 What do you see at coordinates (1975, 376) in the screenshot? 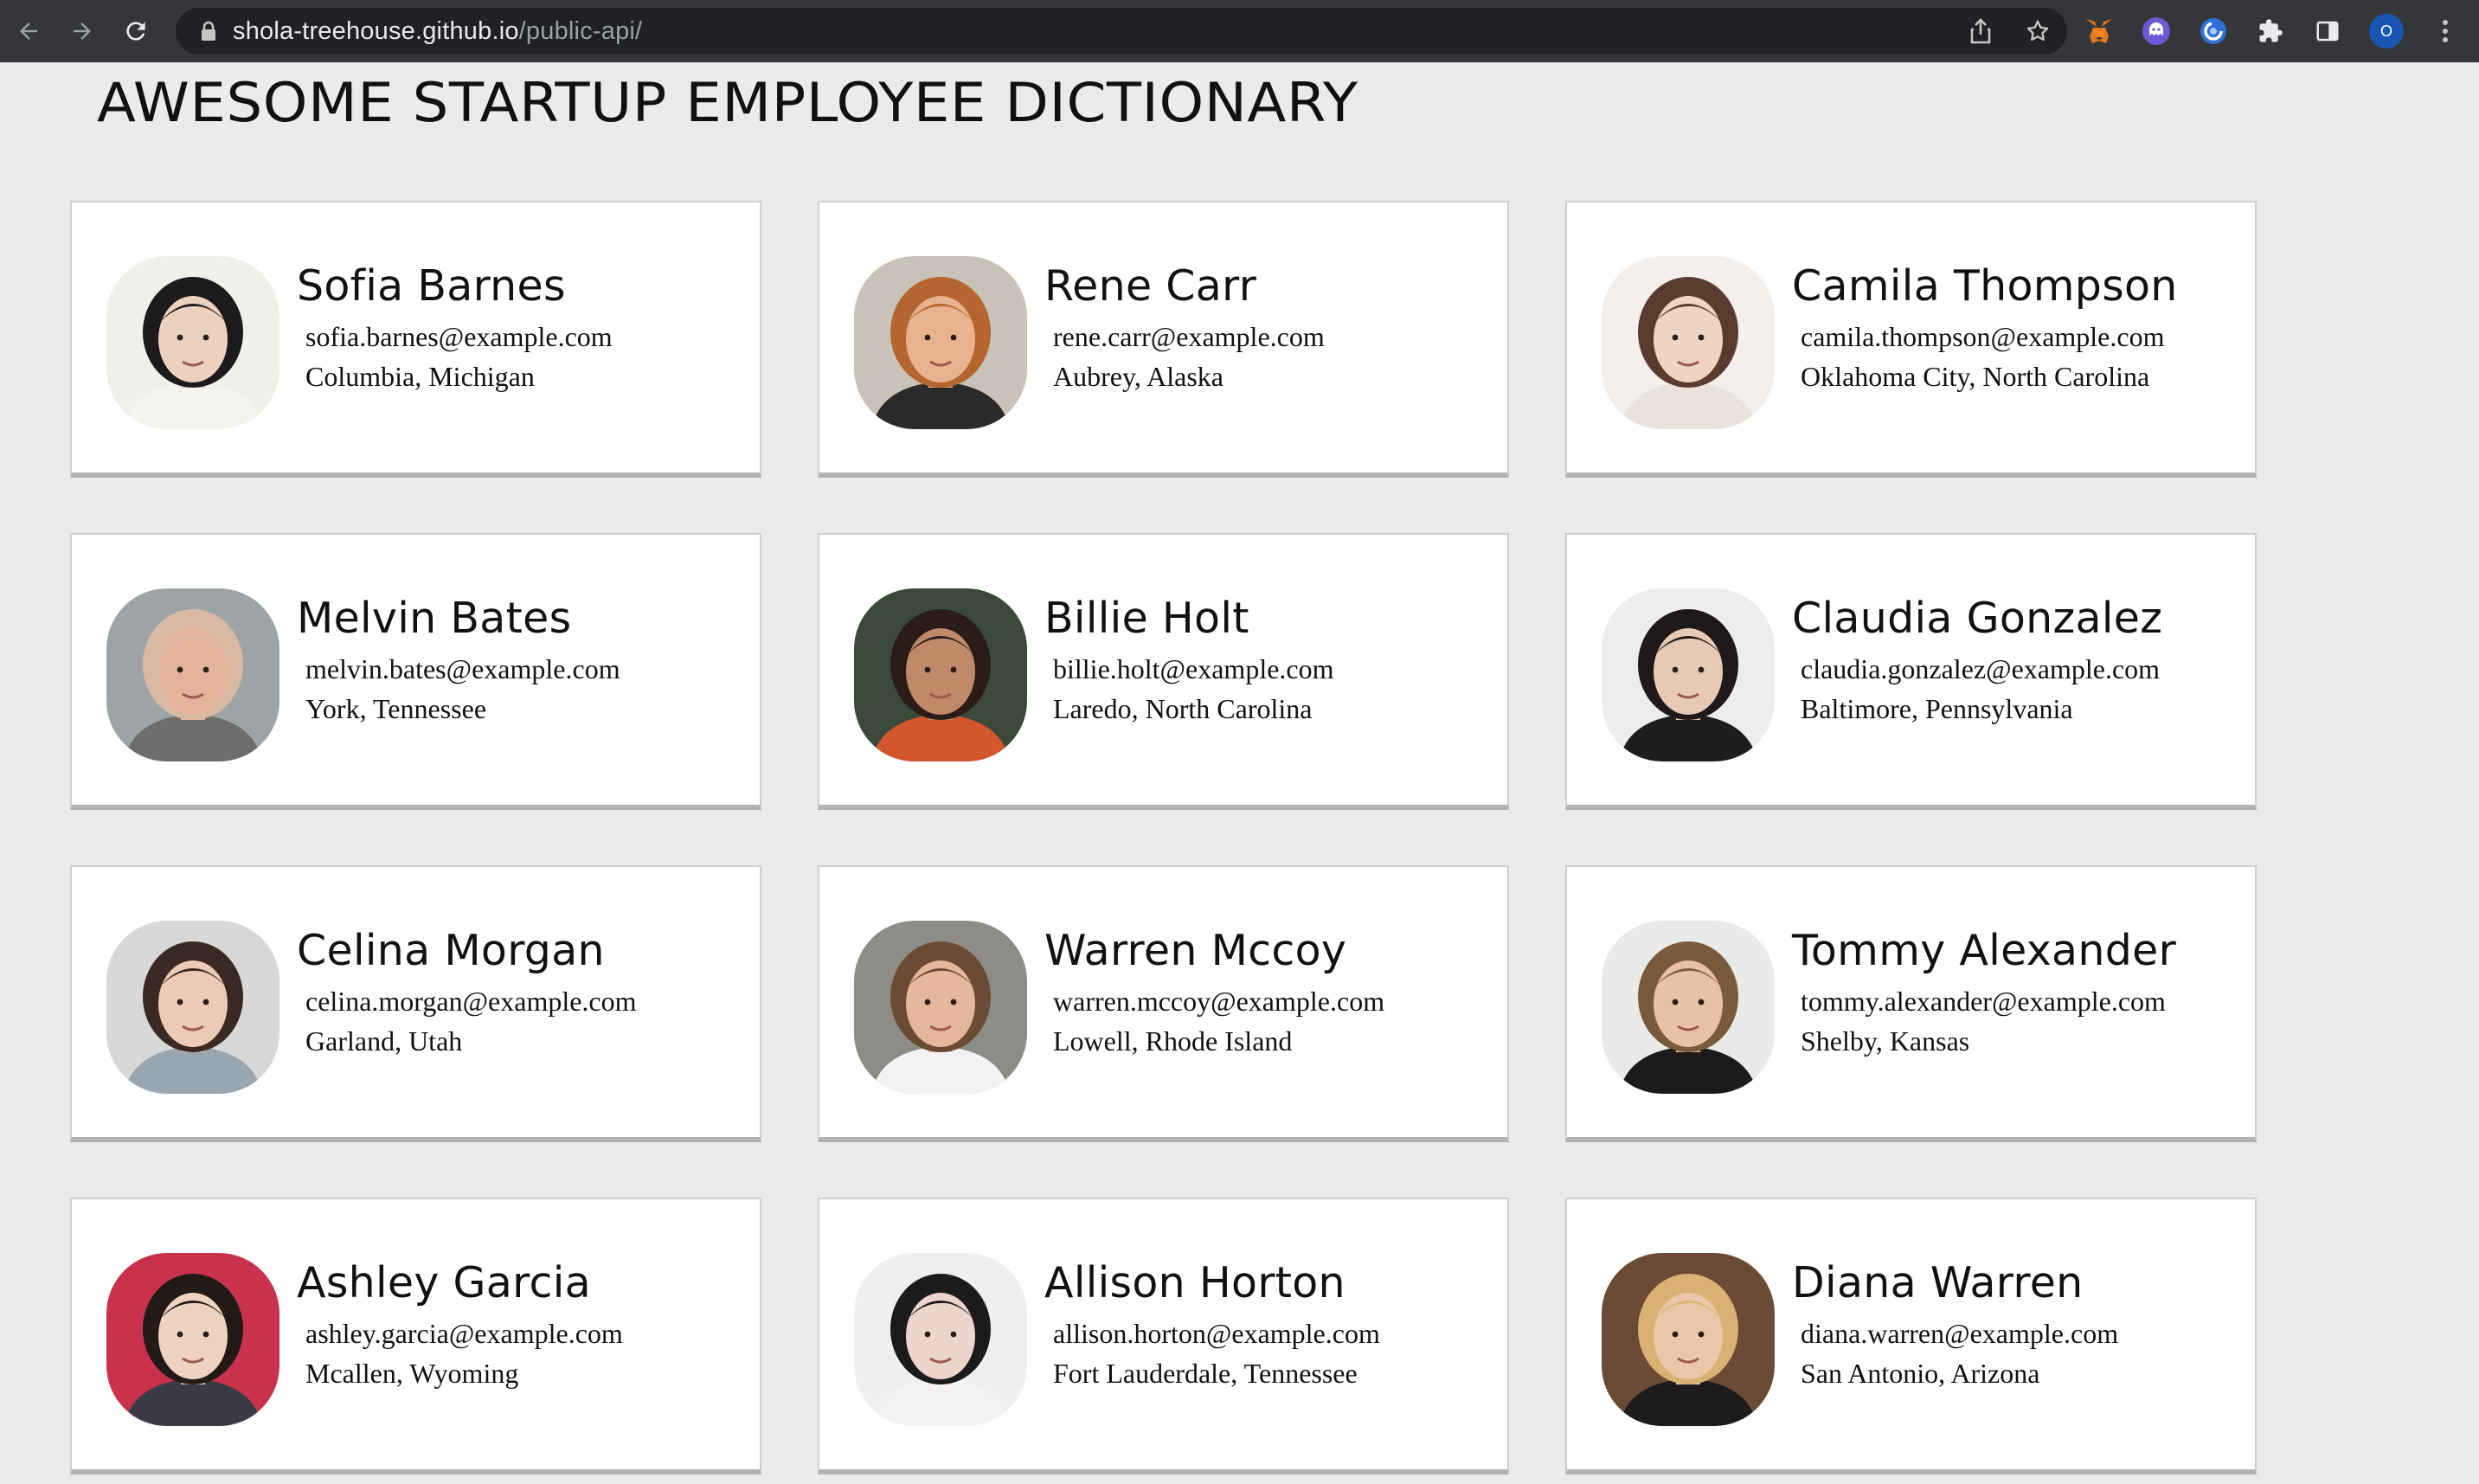
I see `employee-location: Oklahoma City, North Carolina` at bounding box center [1975, 376].